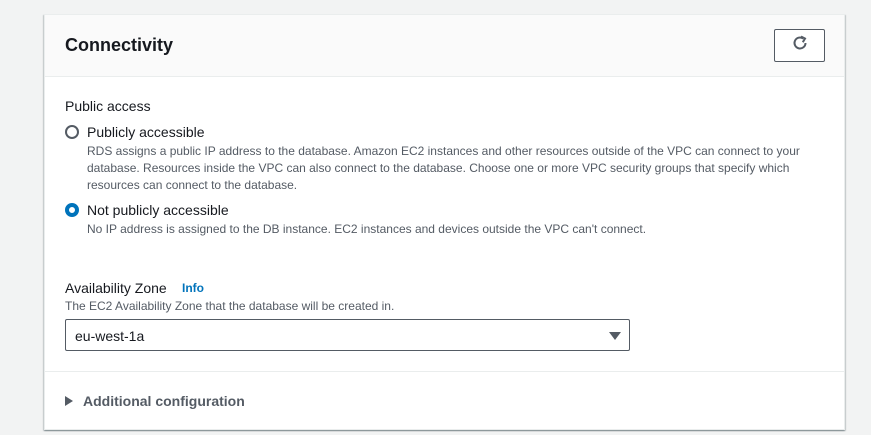  What do you see at coordinates (158, 210) in the screenshot?
I see `not-publicly-accessible-label: Not publicly accessible` at bounding box center [158, 210].